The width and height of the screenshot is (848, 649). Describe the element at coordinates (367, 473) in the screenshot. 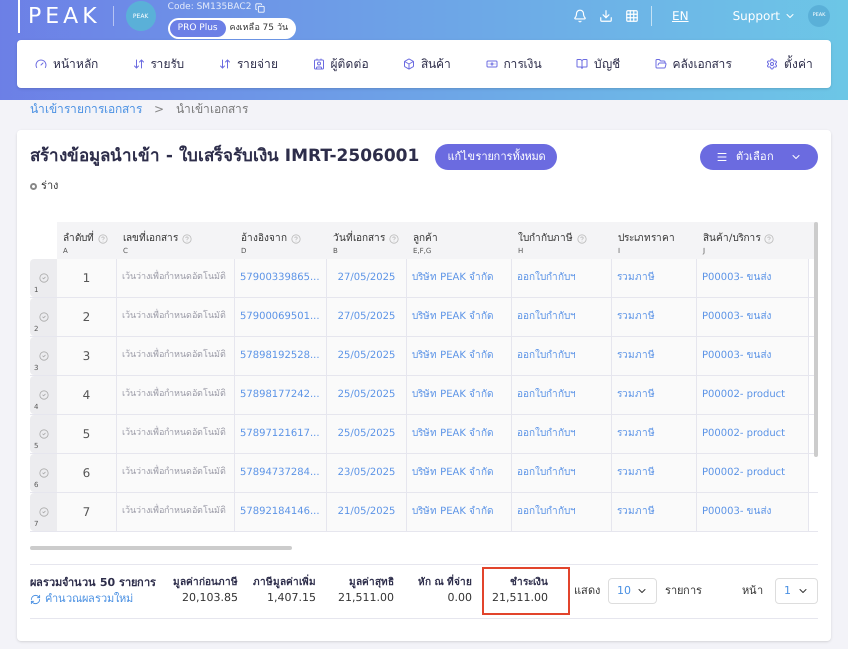

I see `table-cell: 23/05/2025` at that location.